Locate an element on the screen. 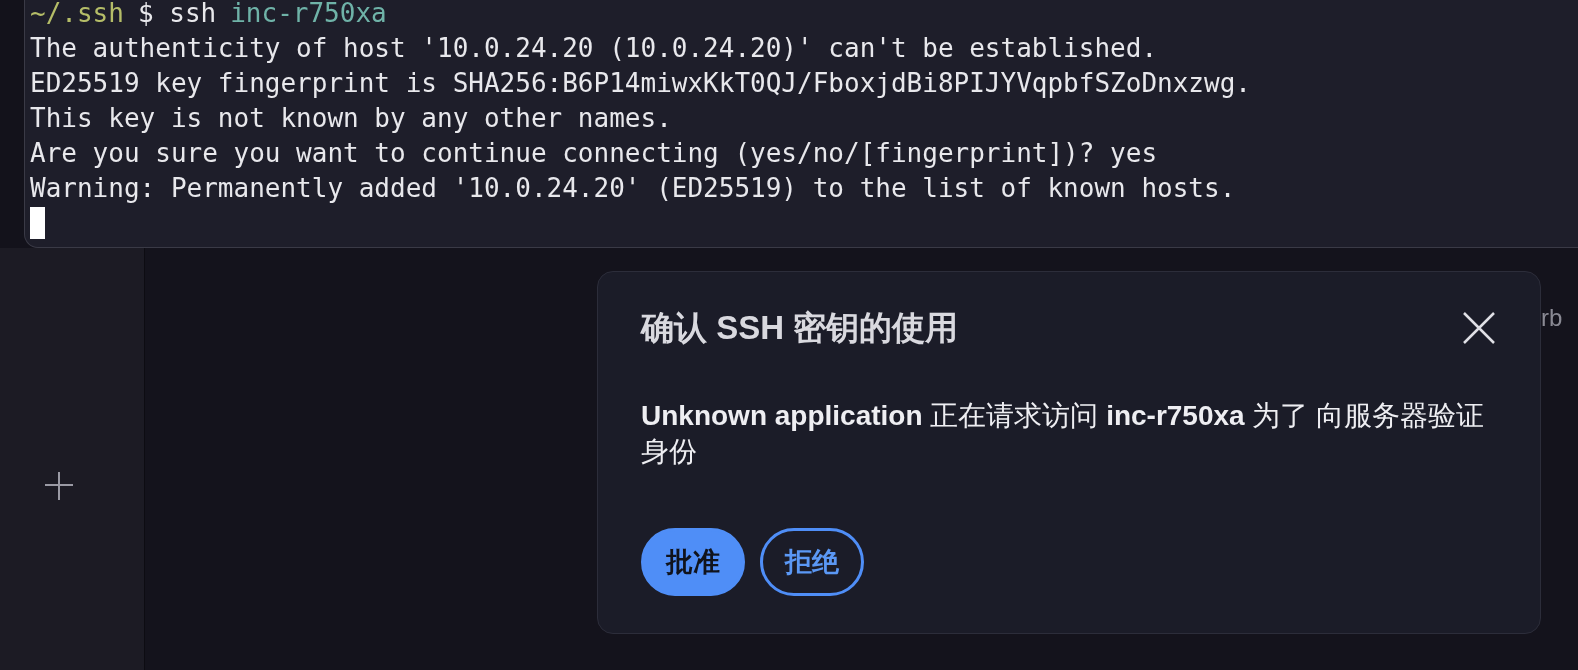  close-icon is located at coordinates (1479, 328).